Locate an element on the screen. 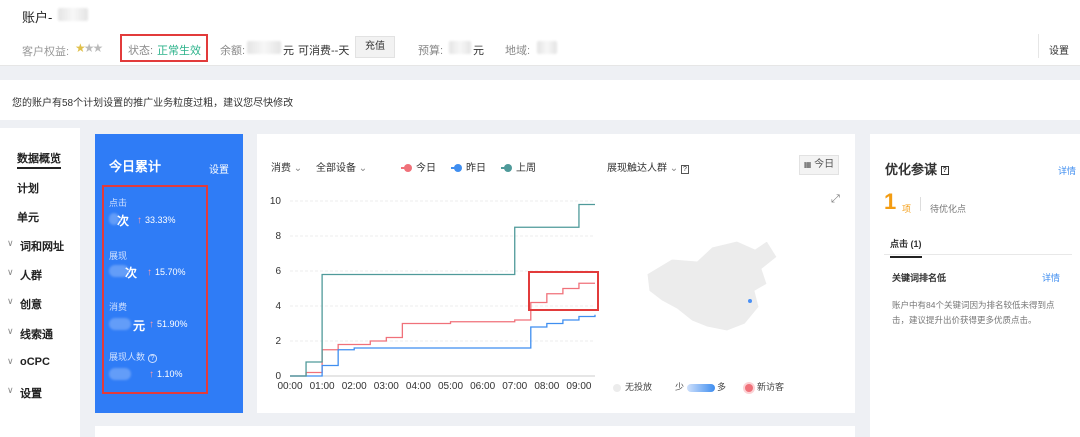 Image resolution: width=1080 pixels, height=437 pixels. help-doc-icon: ? is located at coordinates (944, 171).